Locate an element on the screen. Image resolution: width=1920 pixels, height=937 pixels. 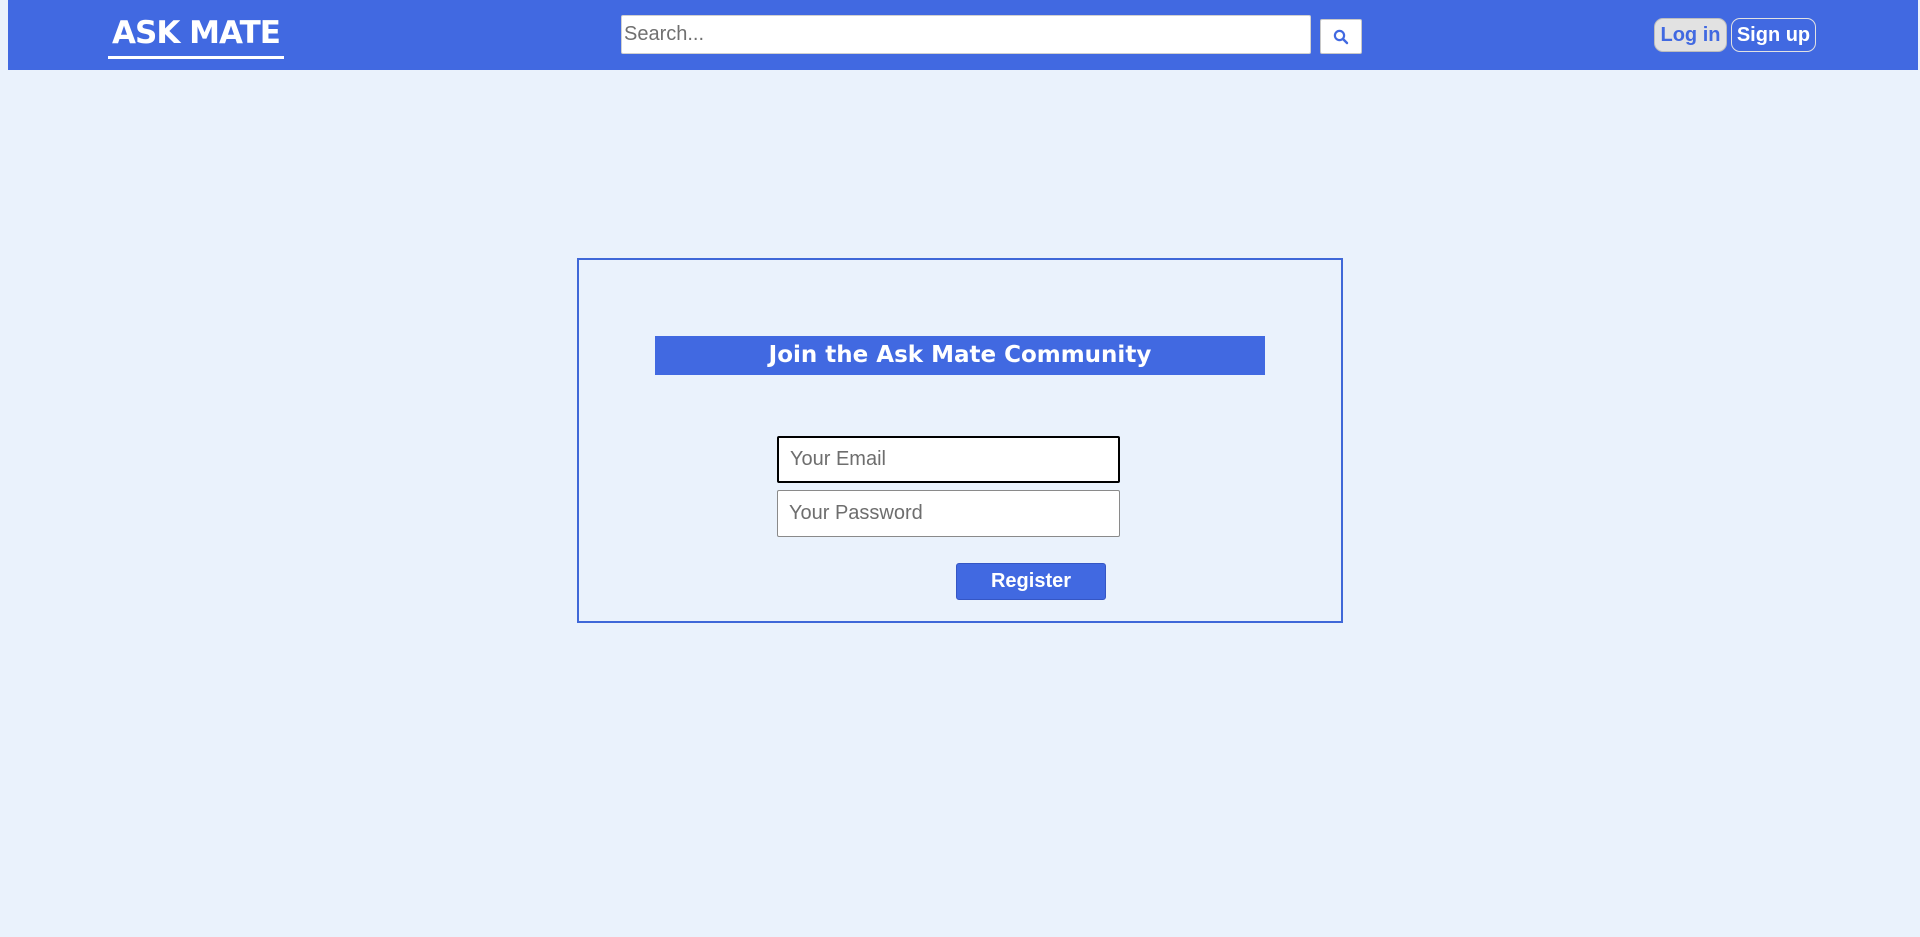
site-logo: ASK MATE is located at coordinates (196, 36).